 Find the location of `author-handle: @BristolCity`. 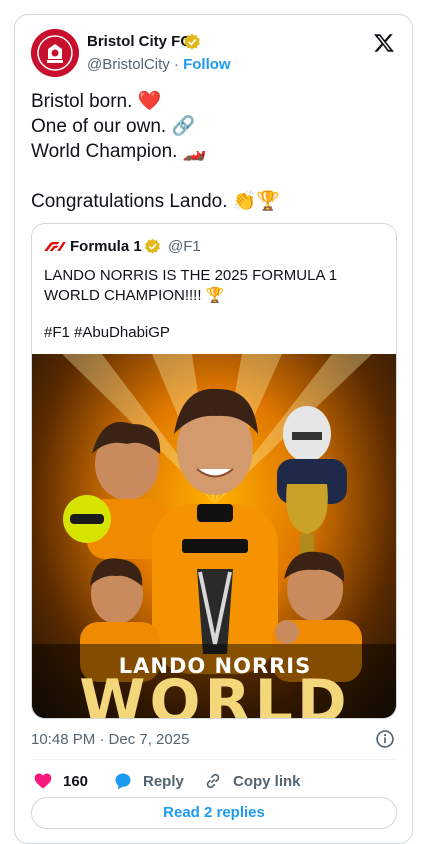

author-handle: @BristolCity is located at coordinates (128, 64).